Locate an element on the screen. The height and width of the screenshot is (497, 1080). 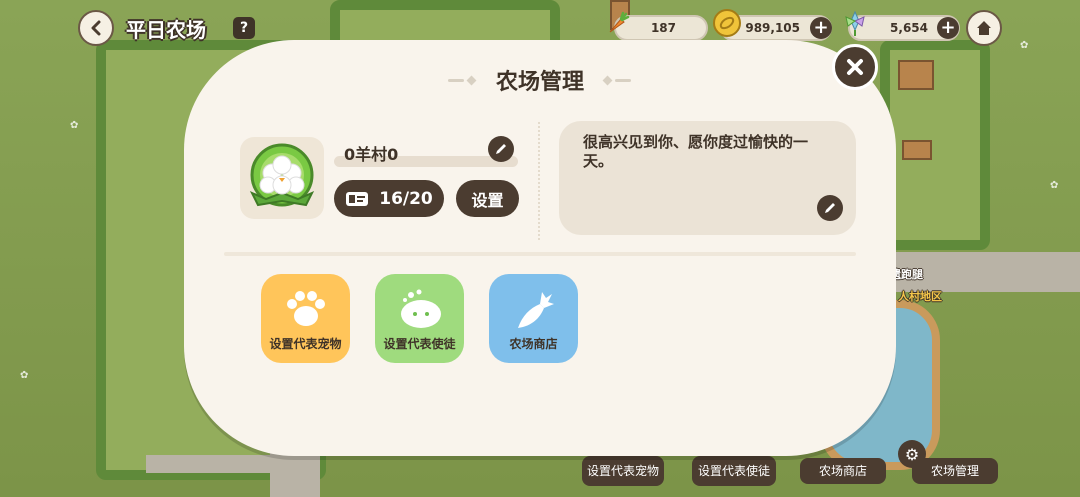
crystal-count: 5,654 is located at coordinates (909, 28).